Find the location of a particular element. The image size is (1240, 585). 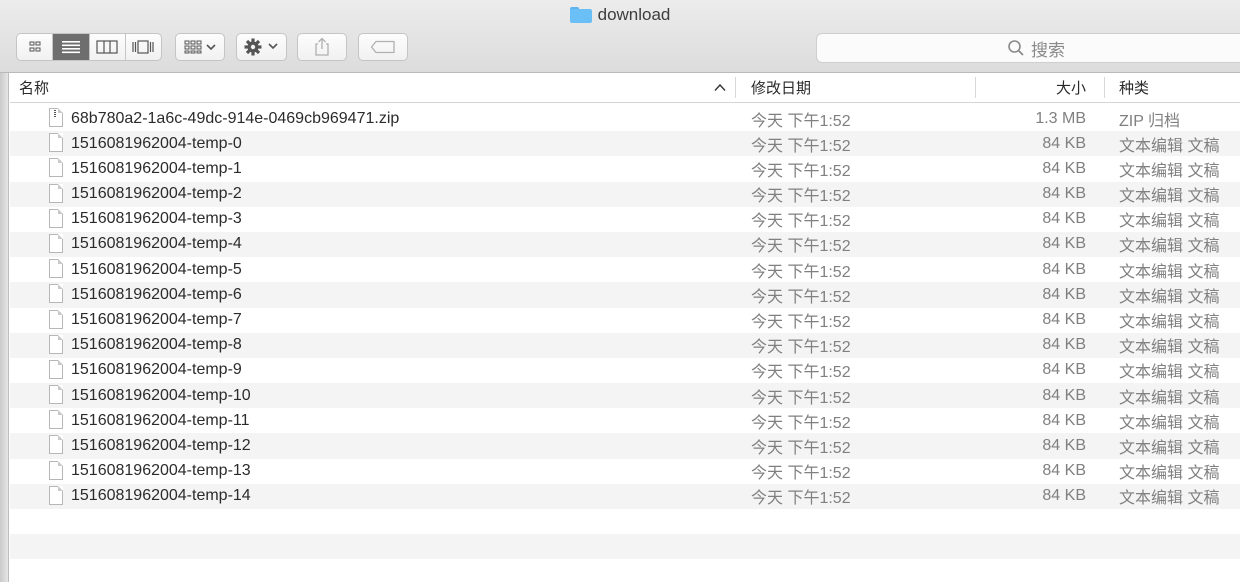

file-size: 1.3 MB is located at coordinates (1060, 118).